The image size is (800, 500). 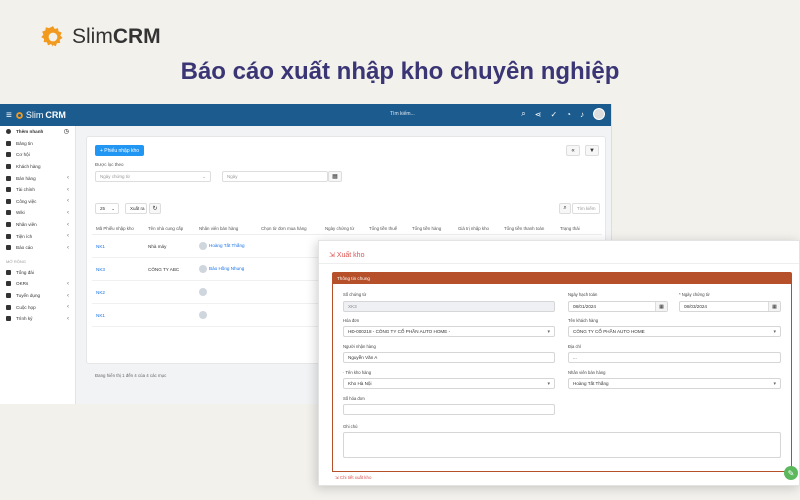 What do you see at coordinates (24, 143) in the screenshot?
I see `sidebar-item-label: Bảng tin` at bounding box center [24, 143].